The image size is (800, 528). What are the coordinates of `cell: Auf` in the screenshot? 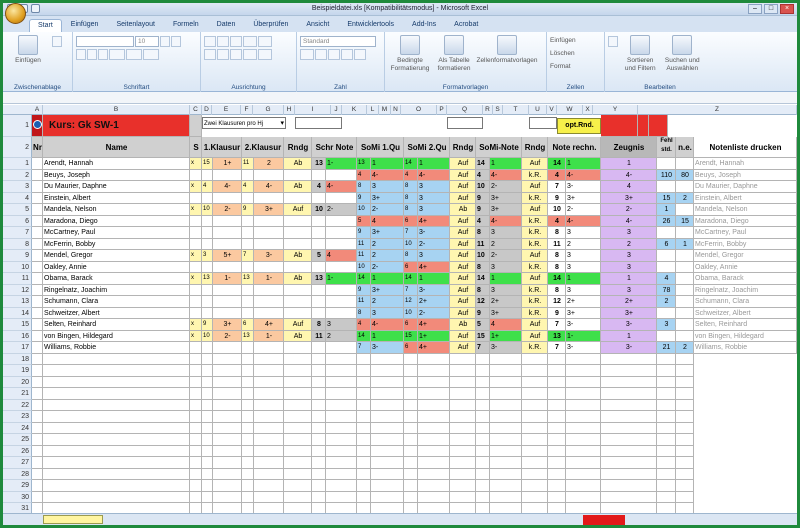 It's located at (298, 325).